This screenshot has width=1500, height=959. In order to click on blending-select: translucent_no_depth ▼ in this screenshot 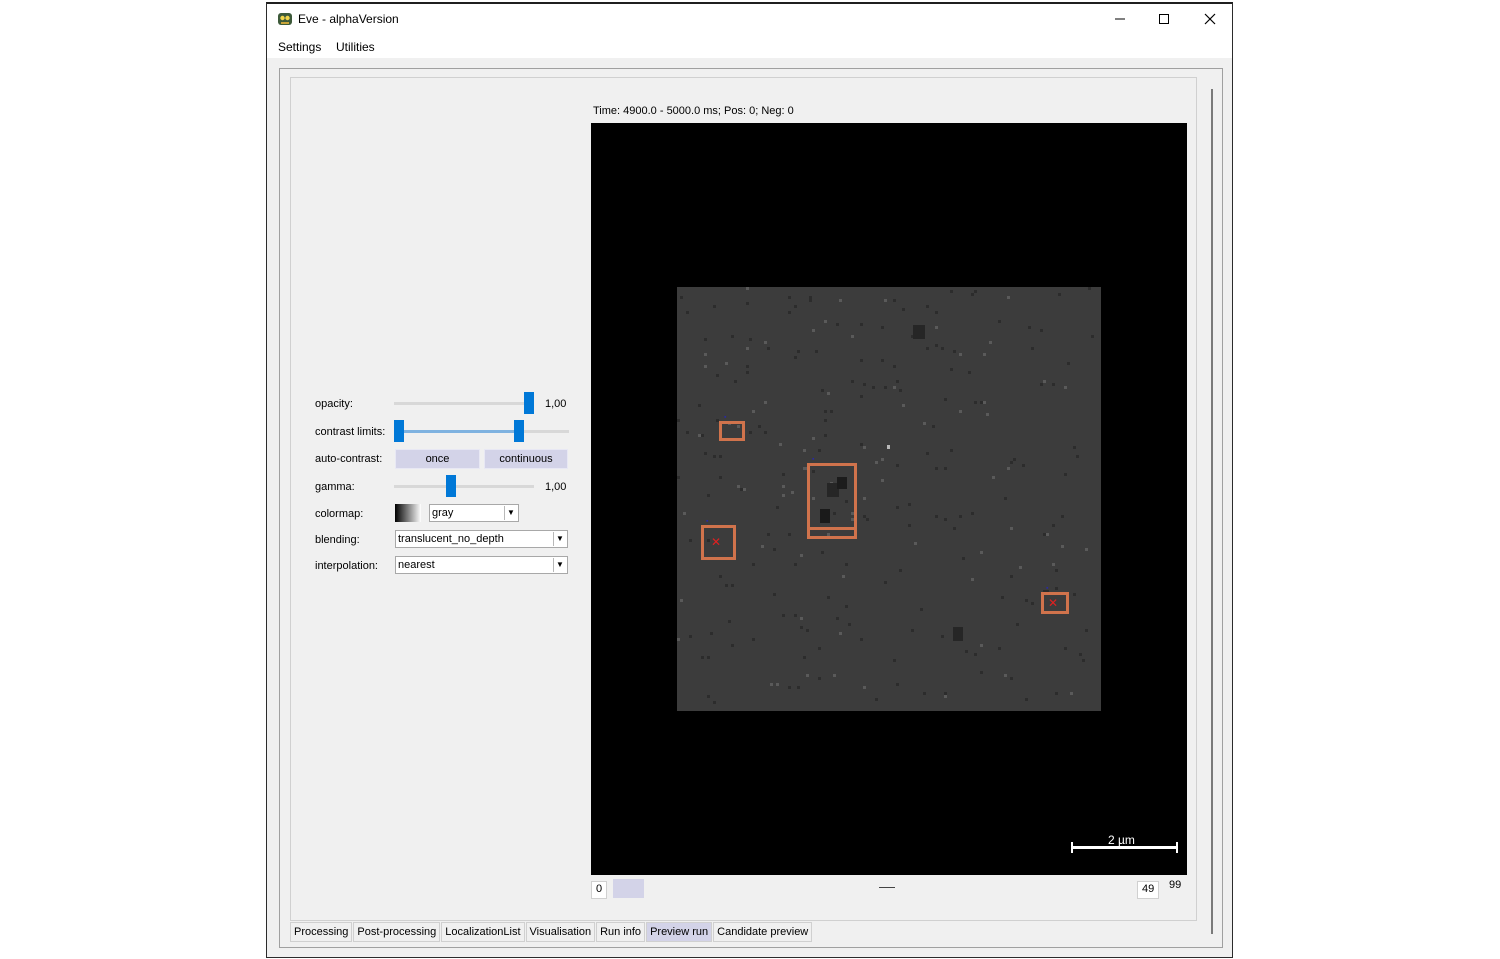, I will do `click(481, 539)`.